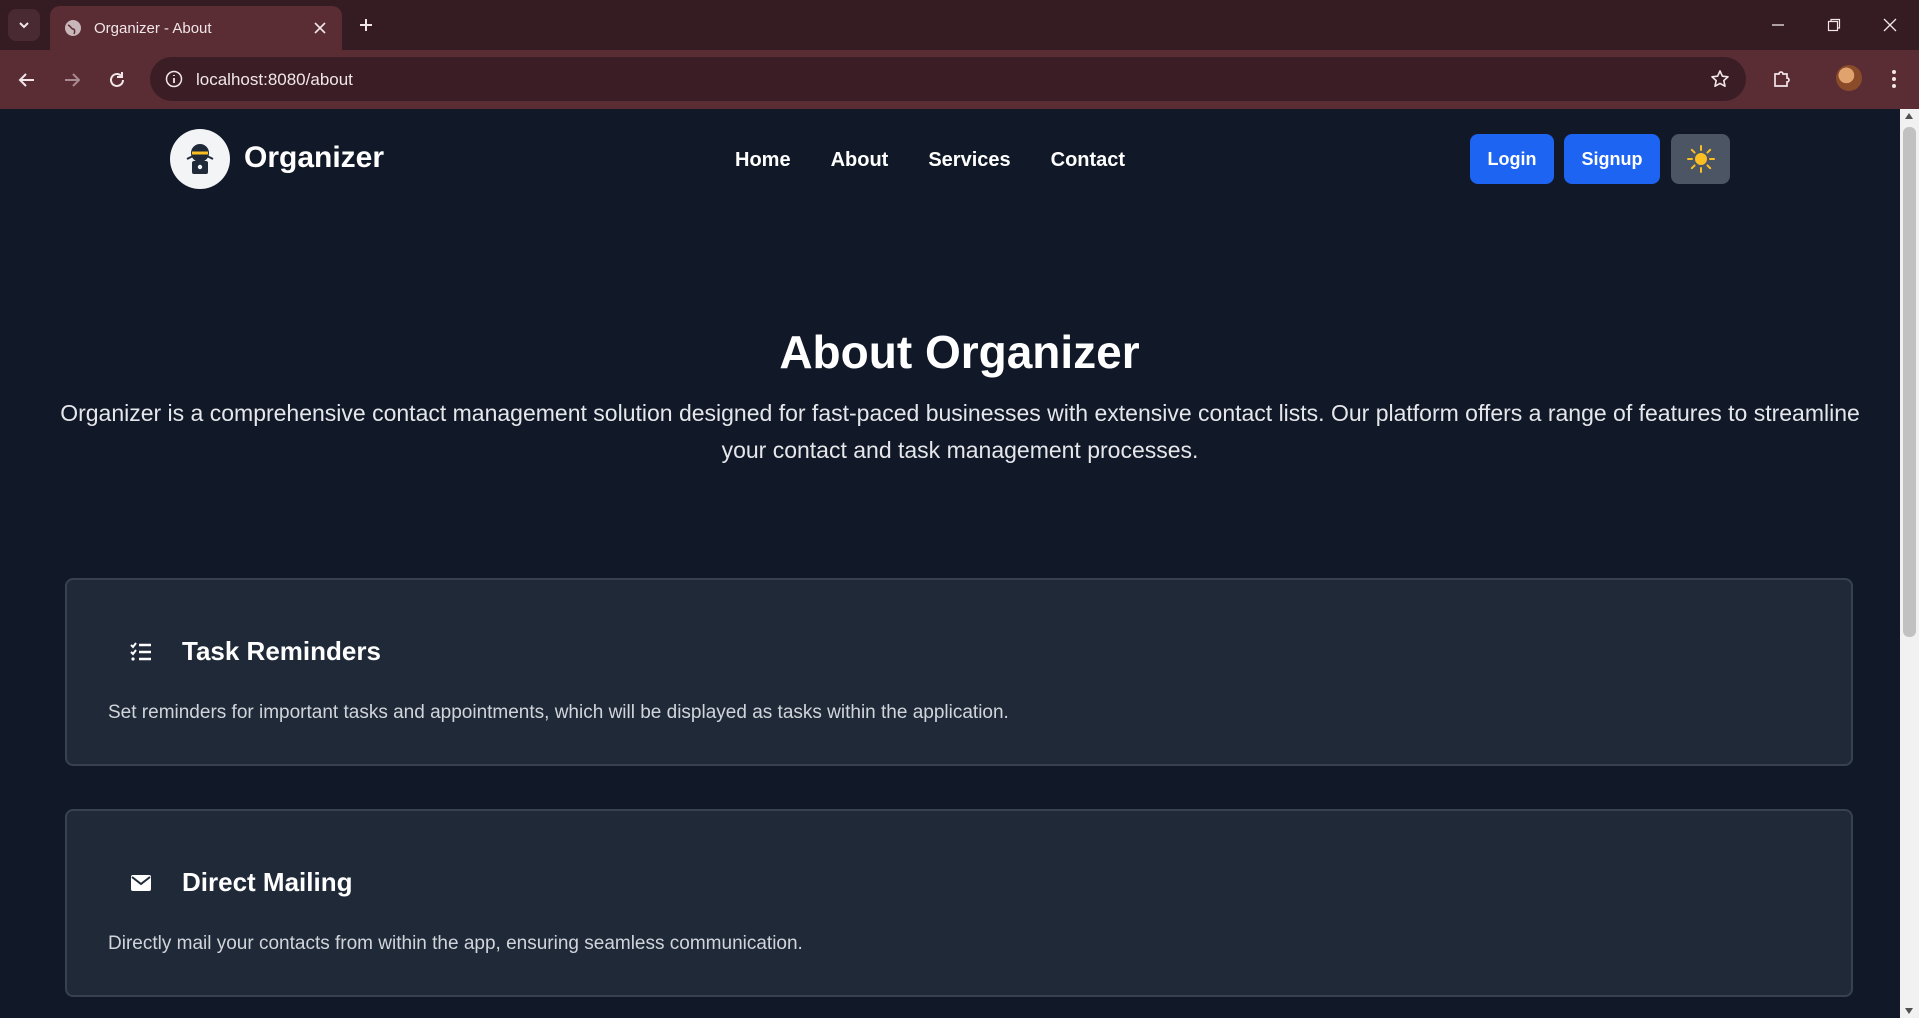  Describe the element at coordinates (274, 80) in the screenshot. I see `url-text: localhost:8080/about` at that location.